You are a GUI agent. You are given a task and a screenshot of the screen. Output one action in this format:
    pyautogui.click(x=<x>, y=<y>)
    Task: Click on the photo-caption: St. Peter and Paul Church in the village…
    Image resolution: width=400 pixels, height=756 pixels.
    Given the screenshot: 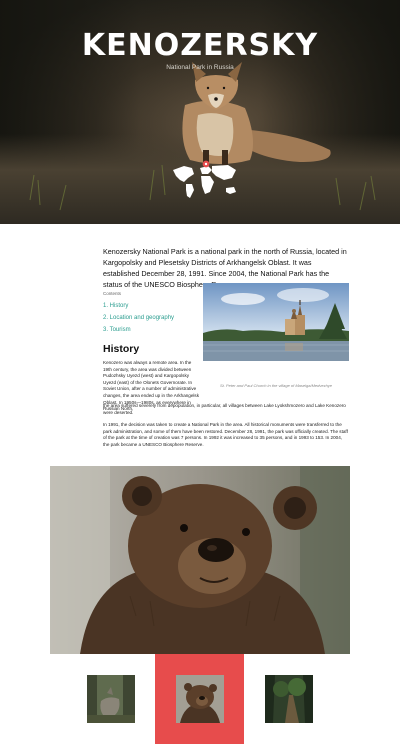 What is the action you would take?
    pyautogui.click(x=276, y=385)
    